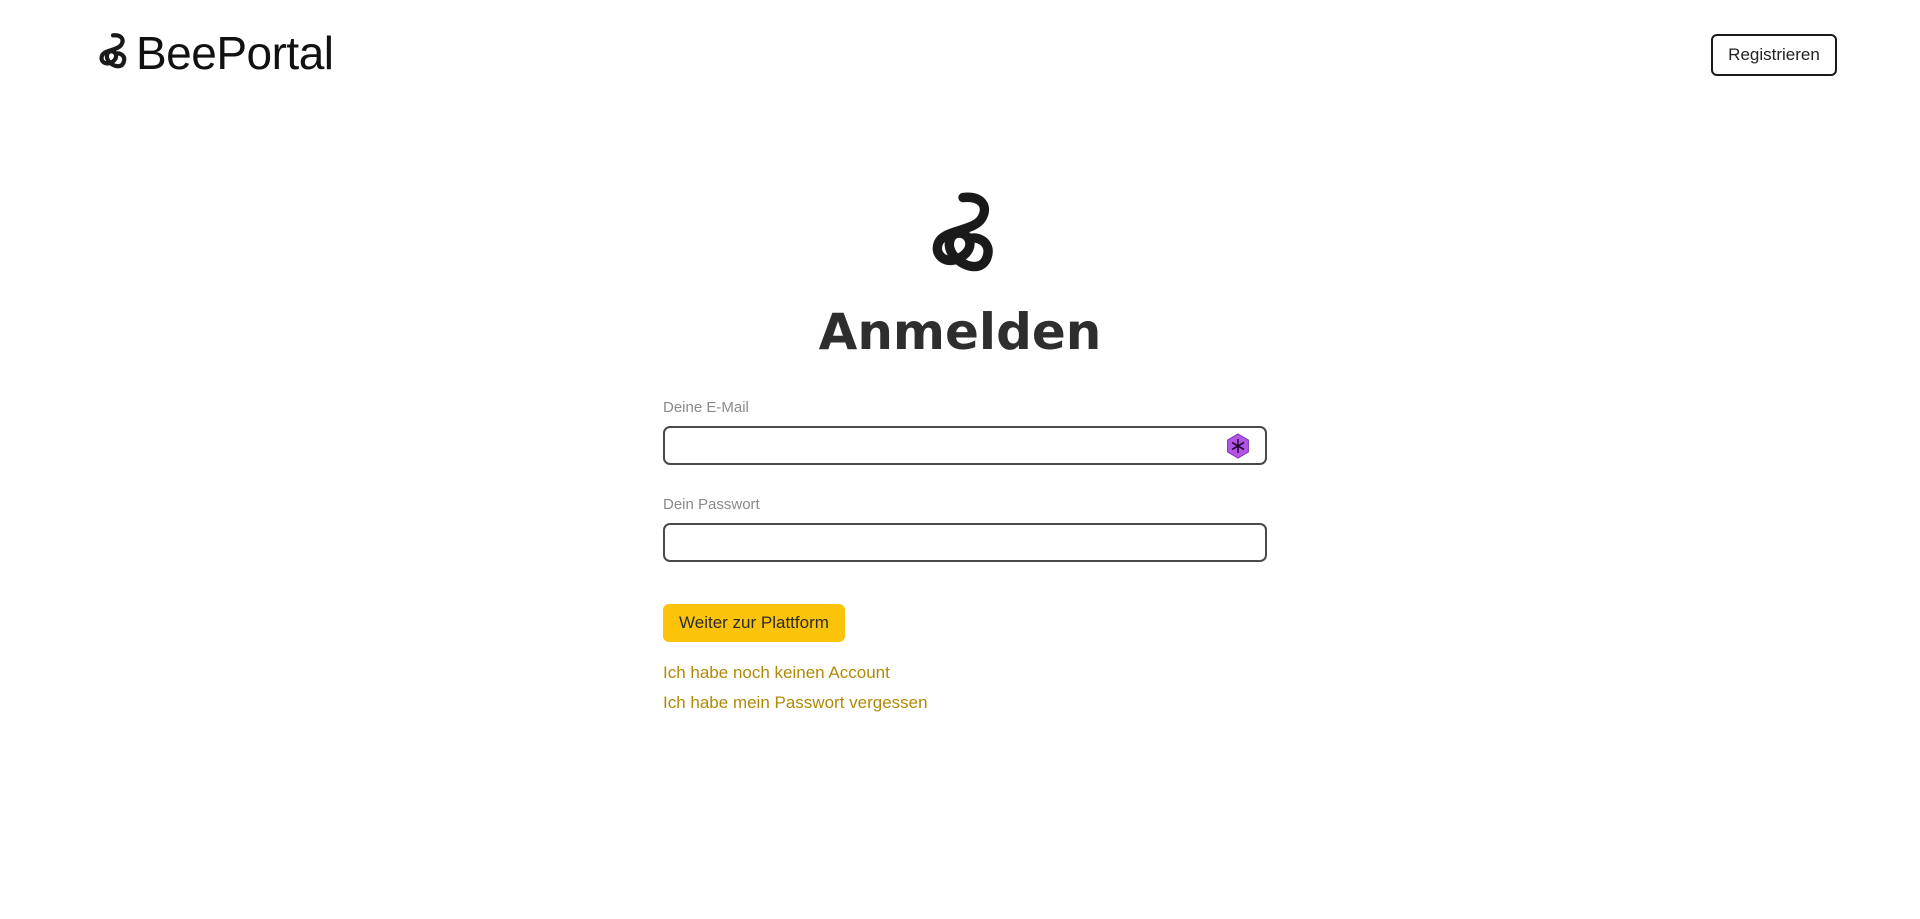 The image size is (1920, 919). I want to click on password-input-wrapper, so click(965, 542).